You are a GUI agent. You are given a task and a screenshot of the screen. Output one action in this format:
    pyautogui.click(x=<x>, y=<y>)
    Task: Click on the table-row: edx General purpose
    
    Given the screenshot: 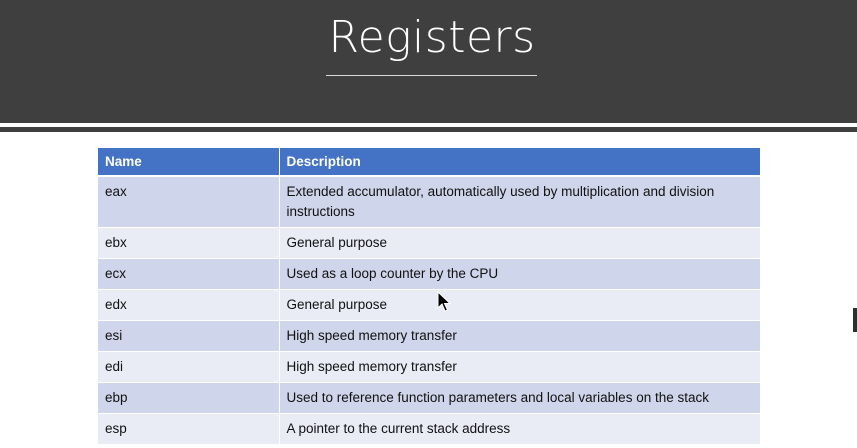 What is the action you would take?
    pyautogui.click(x=429, y=305)
    